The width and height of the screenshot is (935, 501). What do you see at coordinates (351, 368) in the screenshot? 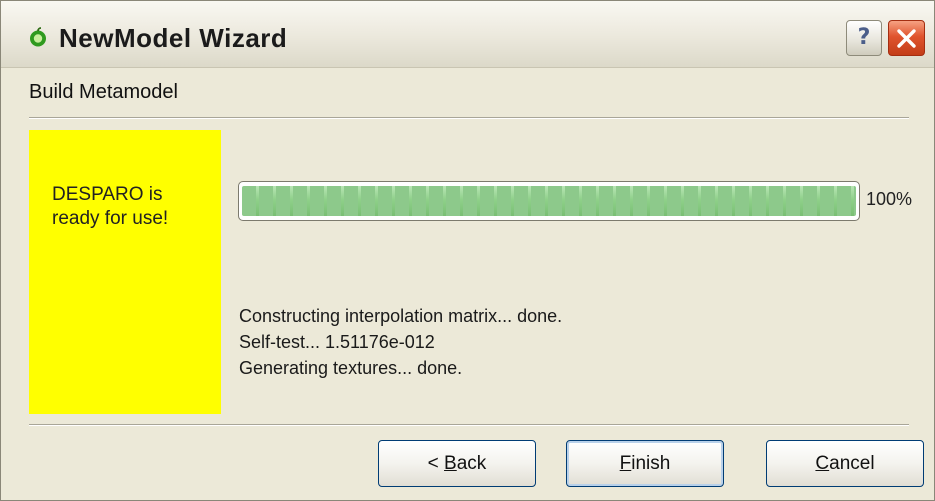
I see `log-line: Generating textures... done.` at bounding box center [351, 368].